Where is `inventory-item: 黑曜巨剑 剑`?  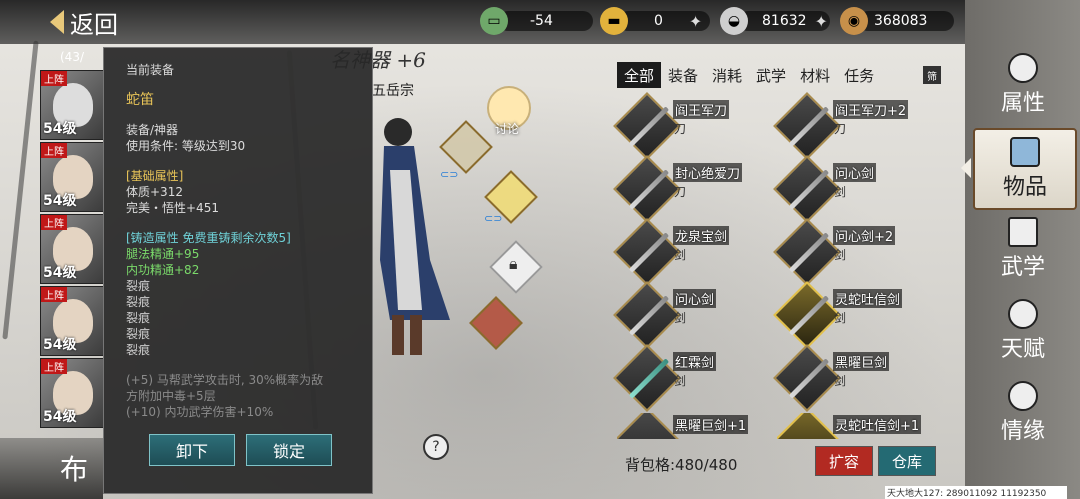 inventory-item: 黑曜巨剑 剑 is located at coordinates (855, 378).